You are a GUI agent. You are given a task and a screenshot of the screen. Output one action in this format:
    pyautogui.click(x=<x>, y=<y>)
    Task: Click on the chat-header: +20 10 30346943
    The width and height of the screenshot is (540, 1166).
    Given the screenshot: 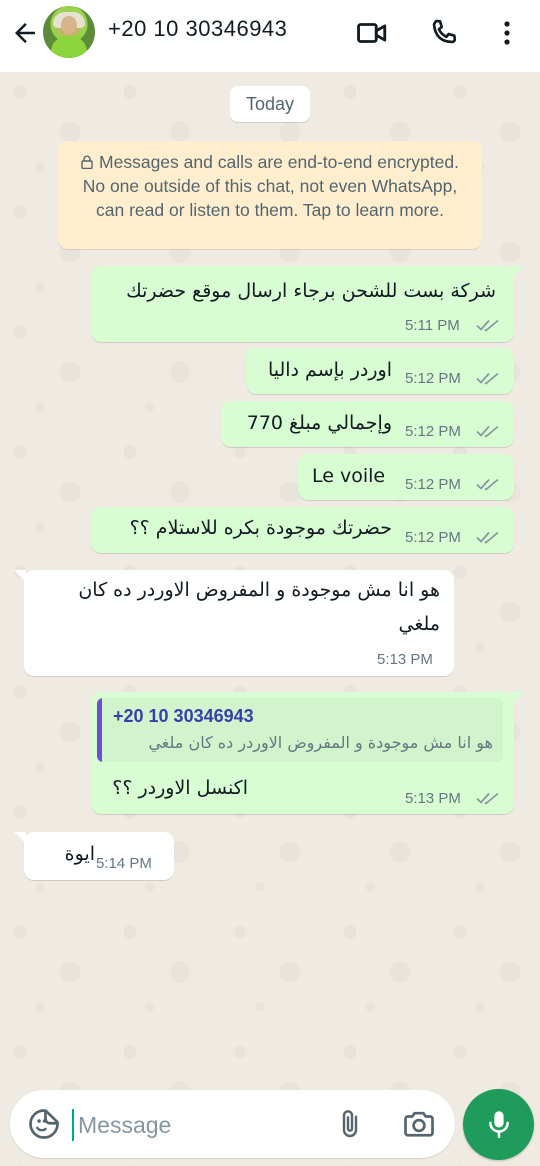 What is the action you would take?
    pyautogui.click(x=270, y=36)
    